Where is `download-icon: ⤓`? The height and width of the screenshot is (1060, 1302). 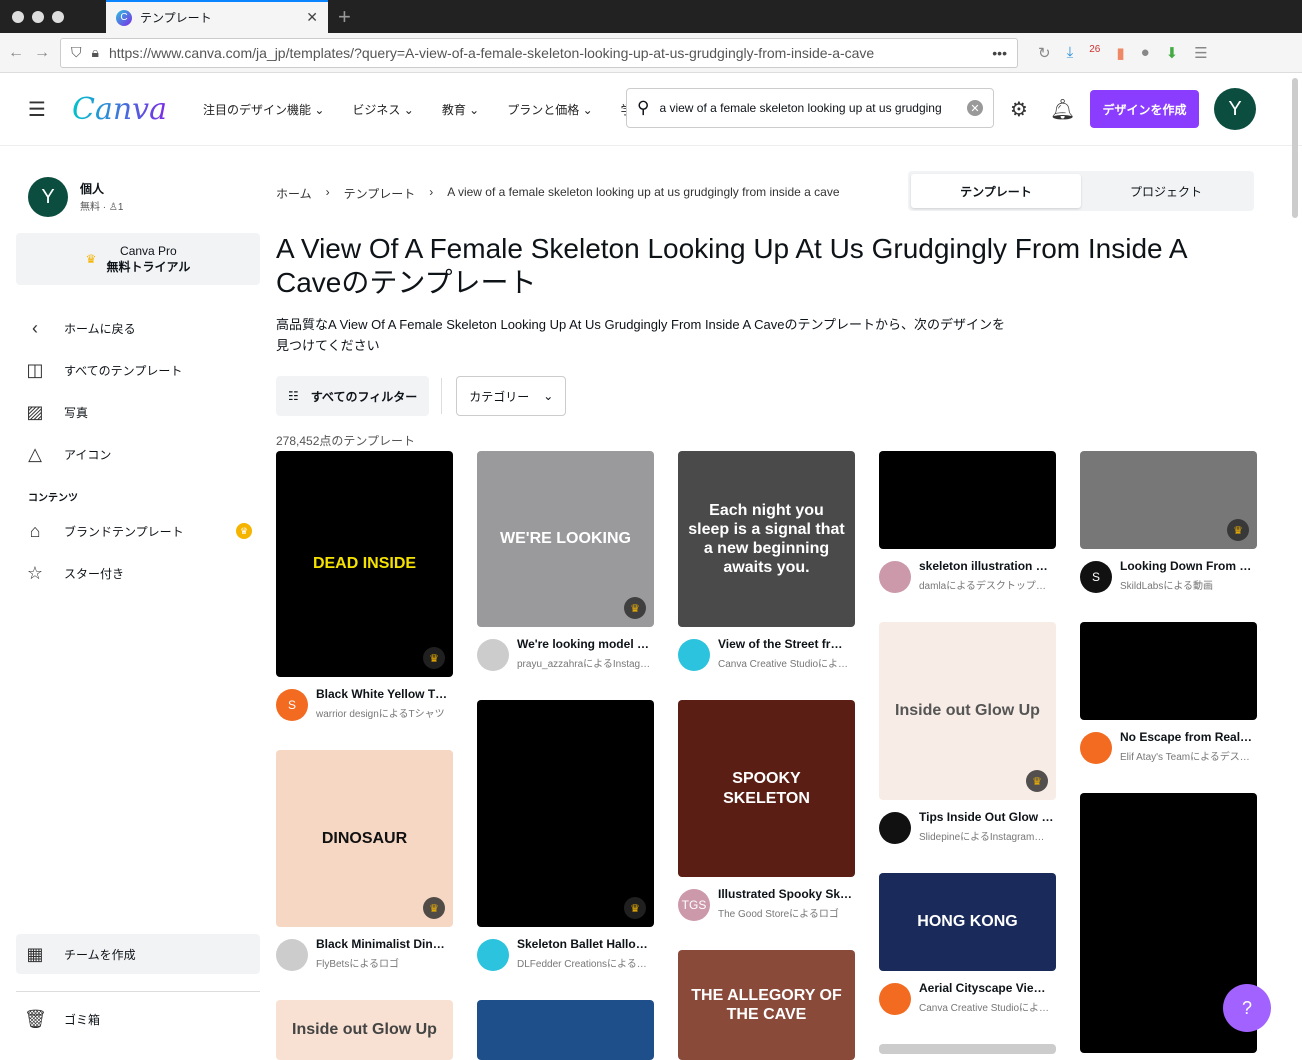 download-icon: ⤓ is located at coordinates (1070, 53).